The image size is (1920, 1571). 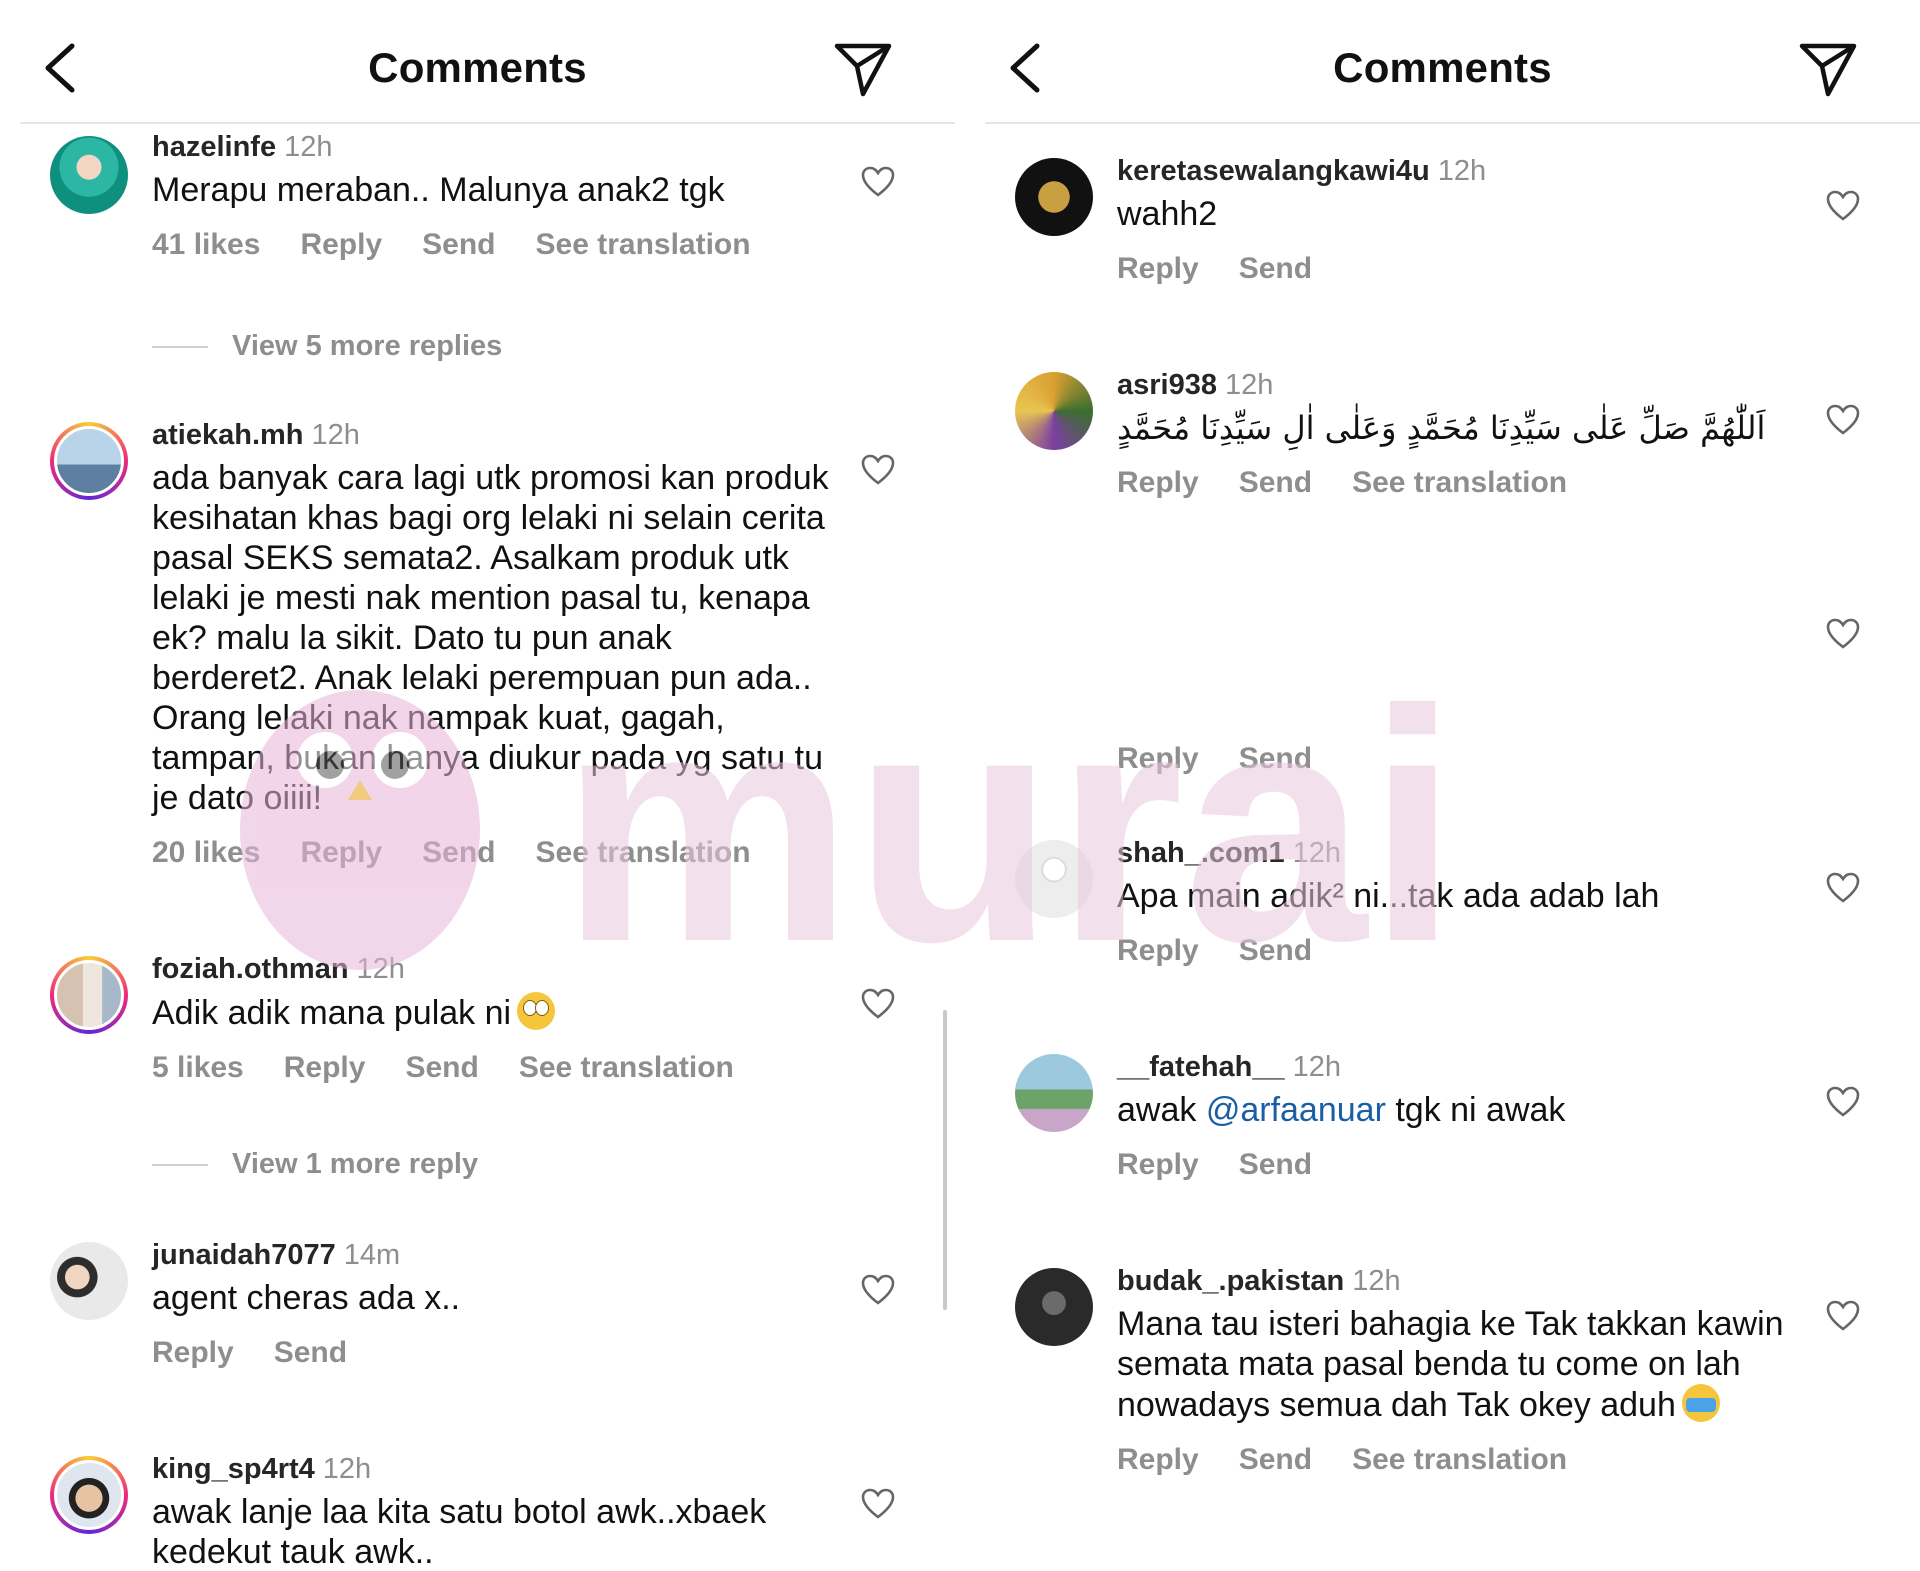 I want to click on view-more-replies-button: View 5 more replies, so click(x=327, y=346).